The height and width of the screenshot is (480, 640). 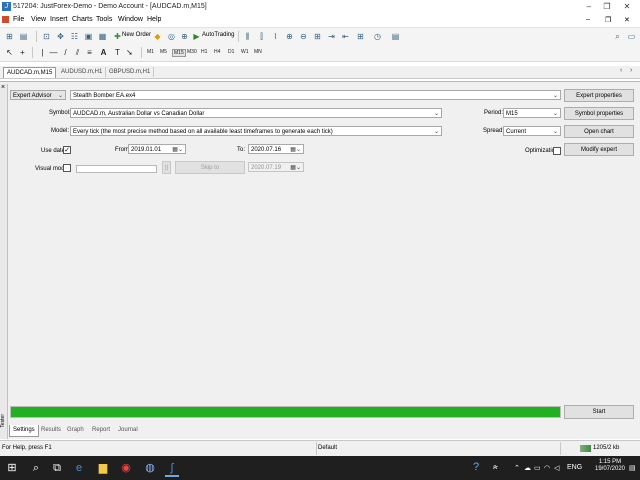 What do you see at coordinates (130, 72) in the screenshot?
I see `chart-tab-gbpusd: GBPUSD.m,H1` at bounding box center [130, 72].